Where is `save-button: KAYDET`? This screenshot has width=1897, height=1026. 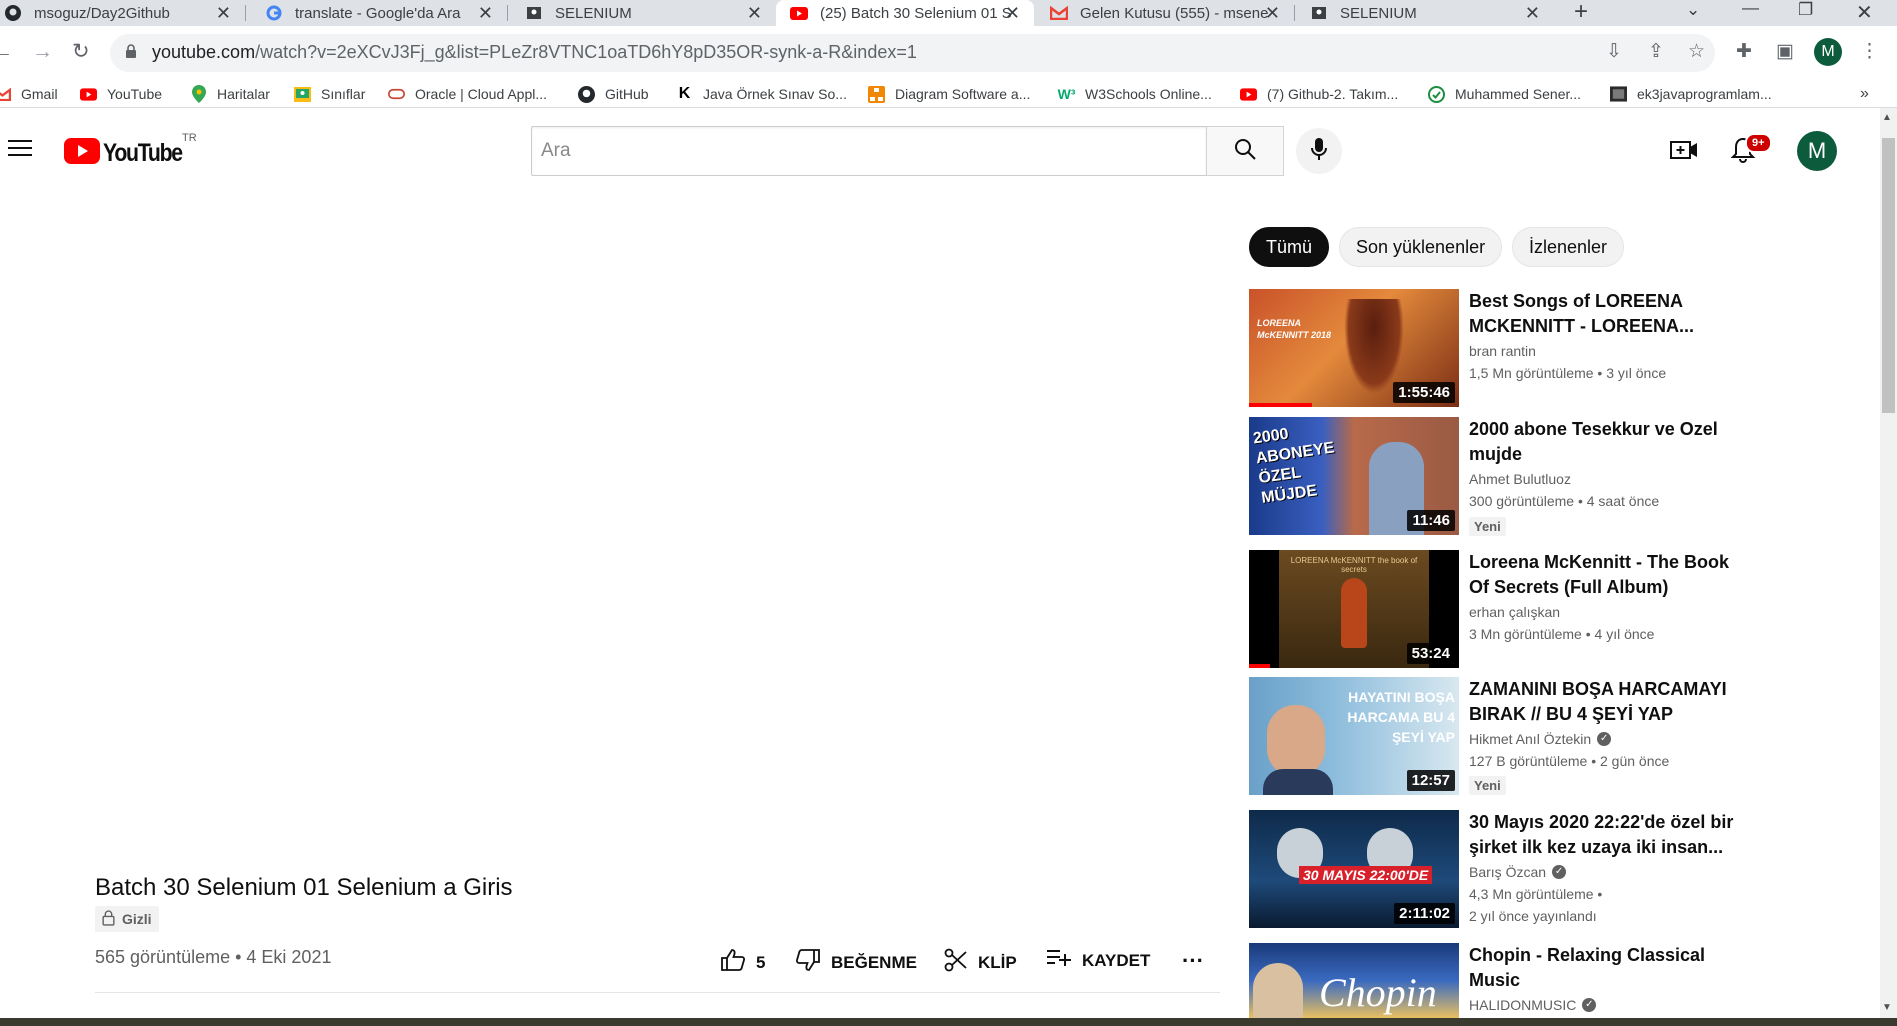
save-button: KAYDET is located at coordinates (1098, 960).